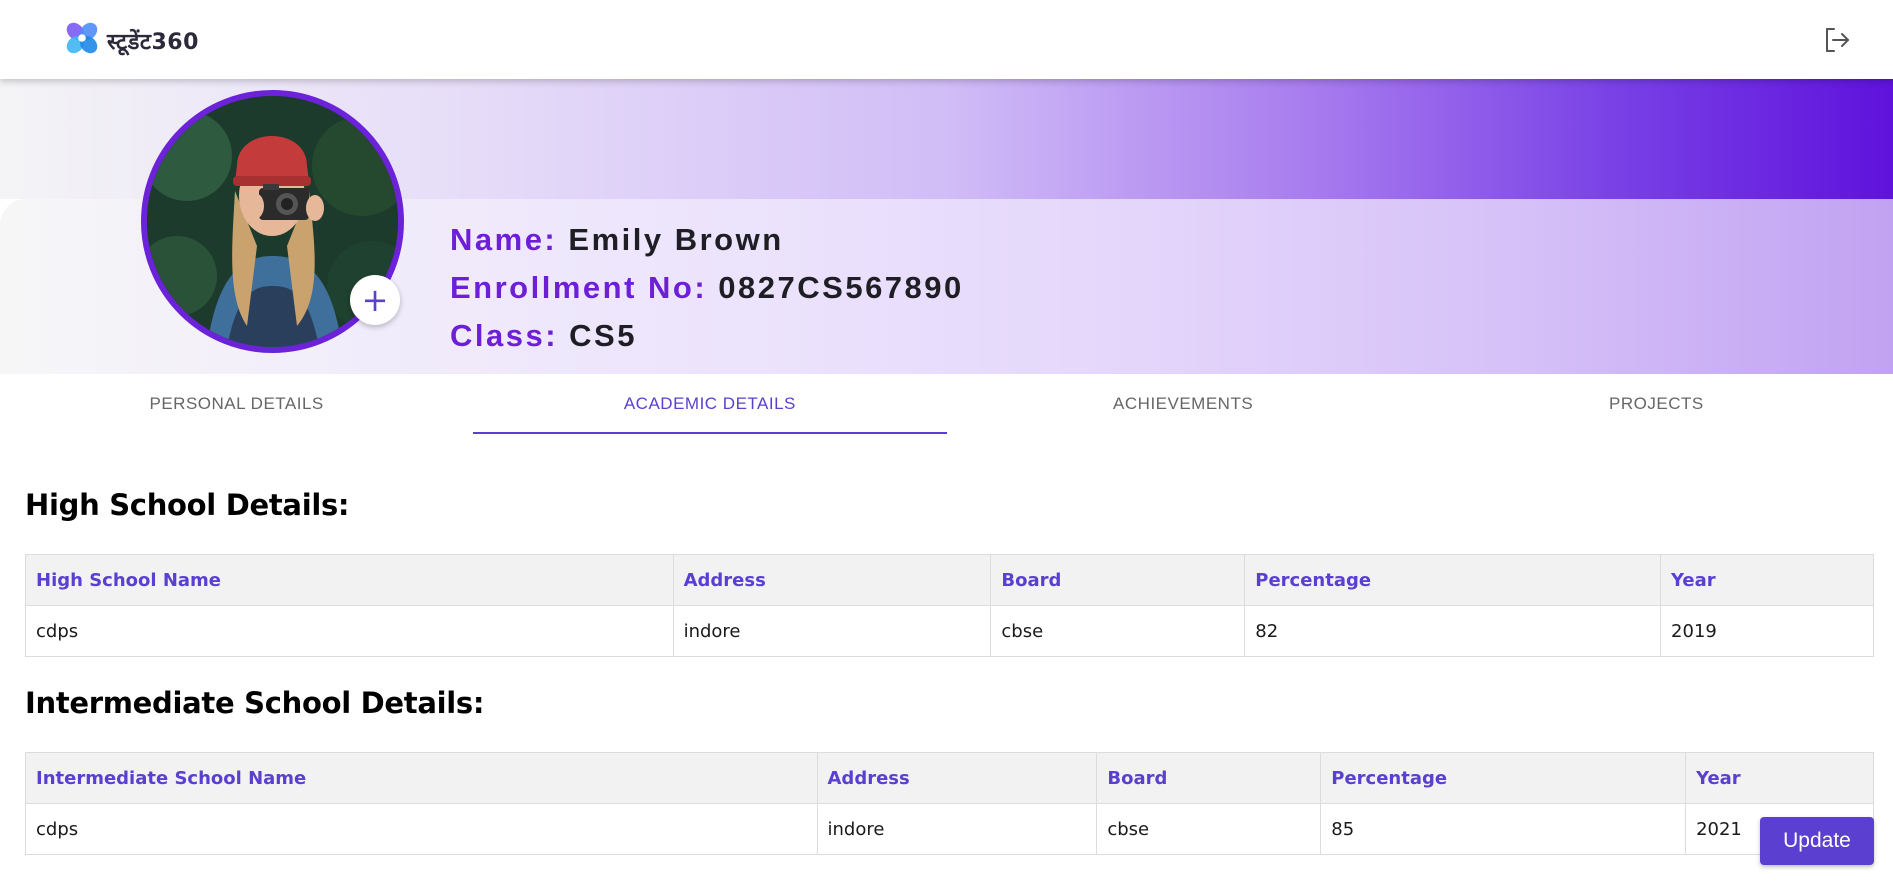 This screenshot has height=885, width=1893. I want to click on tab-personal-details: PERSONAL DETAILS, so click(236, 404).